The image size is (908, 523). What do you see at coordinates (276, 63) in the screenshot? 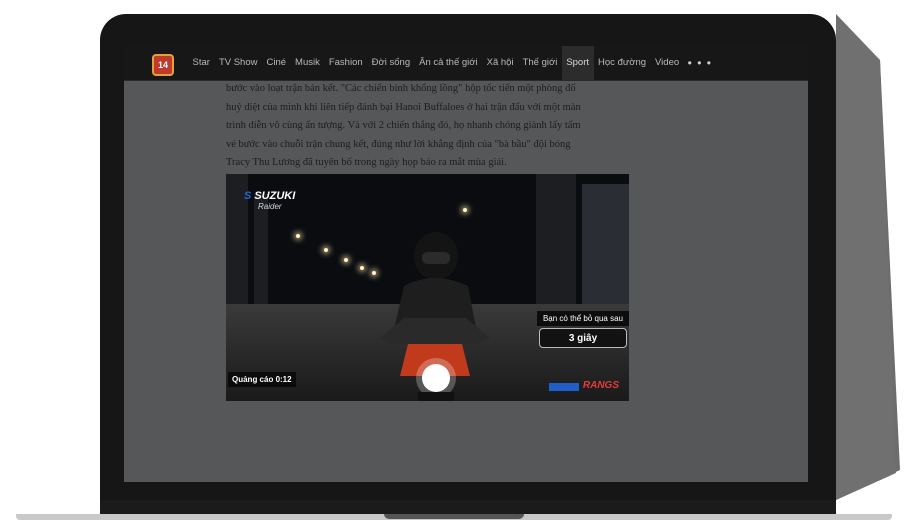
I see `nav-item-cine: Ciné` at bounding box center [276, 63].